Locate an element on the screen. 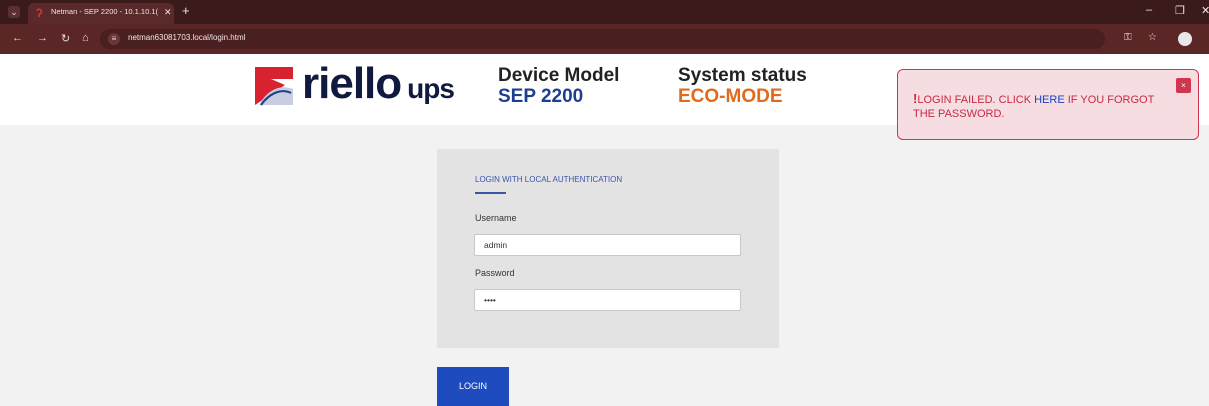  tab-title: Netman - SEP 2200 - 10.1.10.1( is located at coordinates (105, 11).